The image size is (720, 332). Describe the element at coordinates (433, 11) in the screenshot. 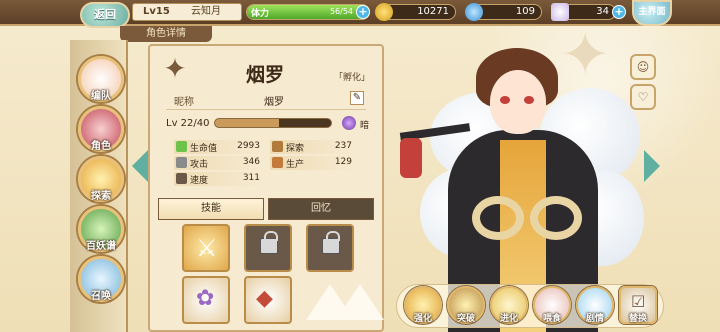

I see `coins-value: 10271` at that location.